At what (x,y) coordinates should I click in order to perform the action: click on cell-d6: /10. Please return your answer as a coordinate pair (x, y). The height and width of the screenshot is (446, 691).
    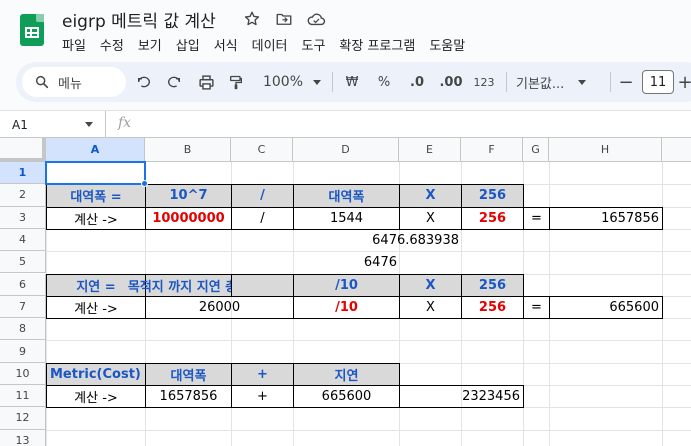
    Looking at the image, I should click on (346, 285).